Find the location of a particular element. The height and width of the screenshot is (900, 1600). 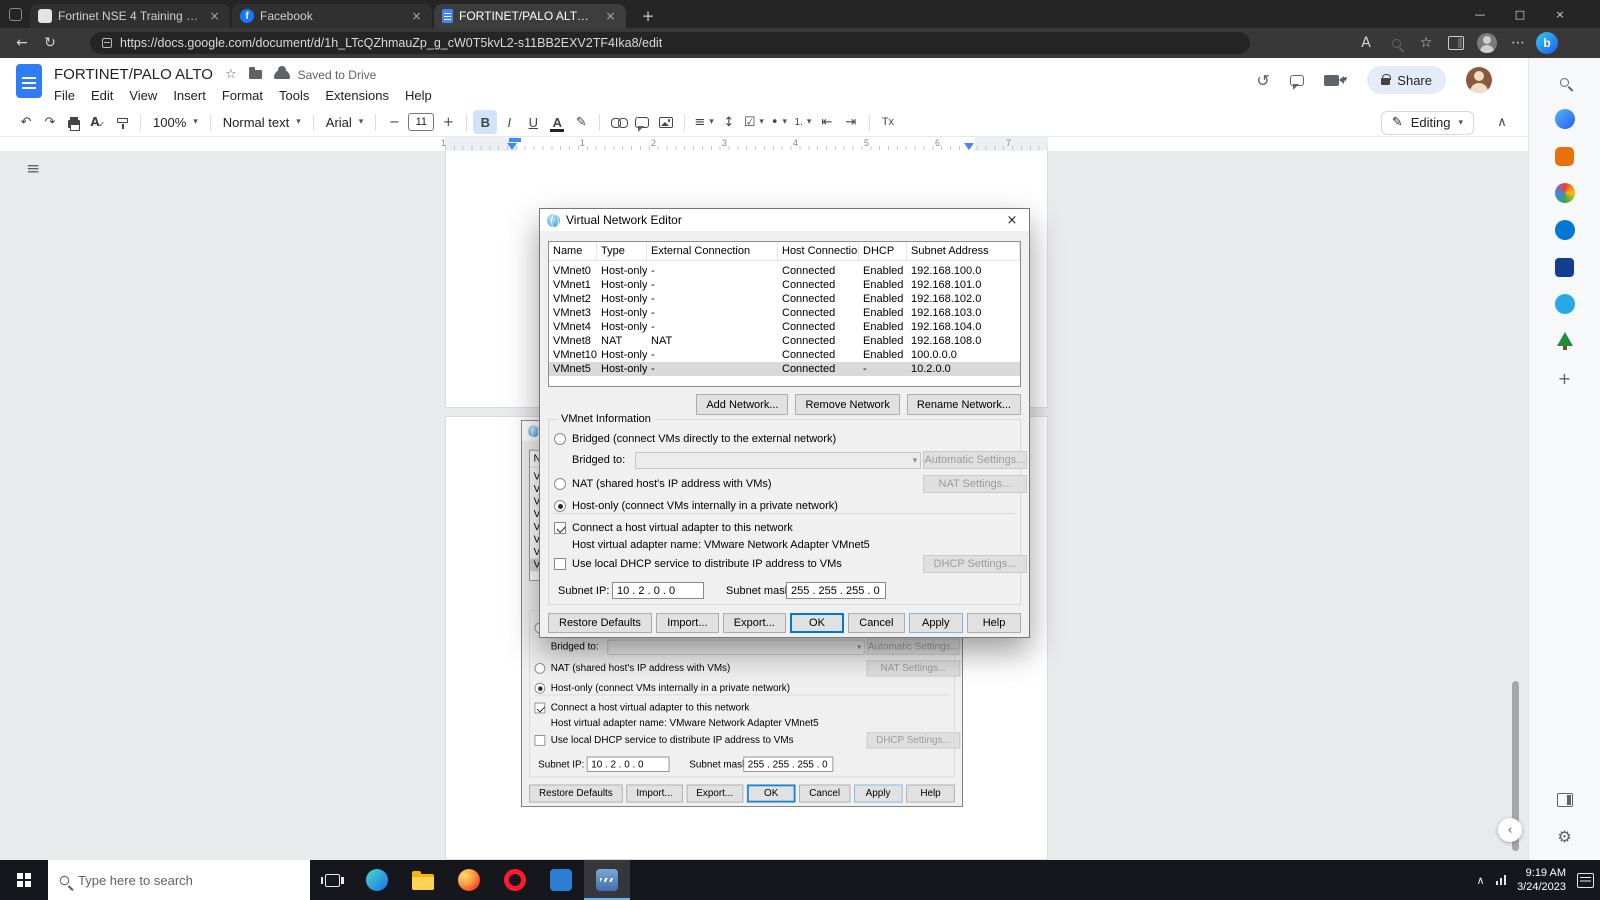

tab-actions-icon is located at coordinates (15, 14).